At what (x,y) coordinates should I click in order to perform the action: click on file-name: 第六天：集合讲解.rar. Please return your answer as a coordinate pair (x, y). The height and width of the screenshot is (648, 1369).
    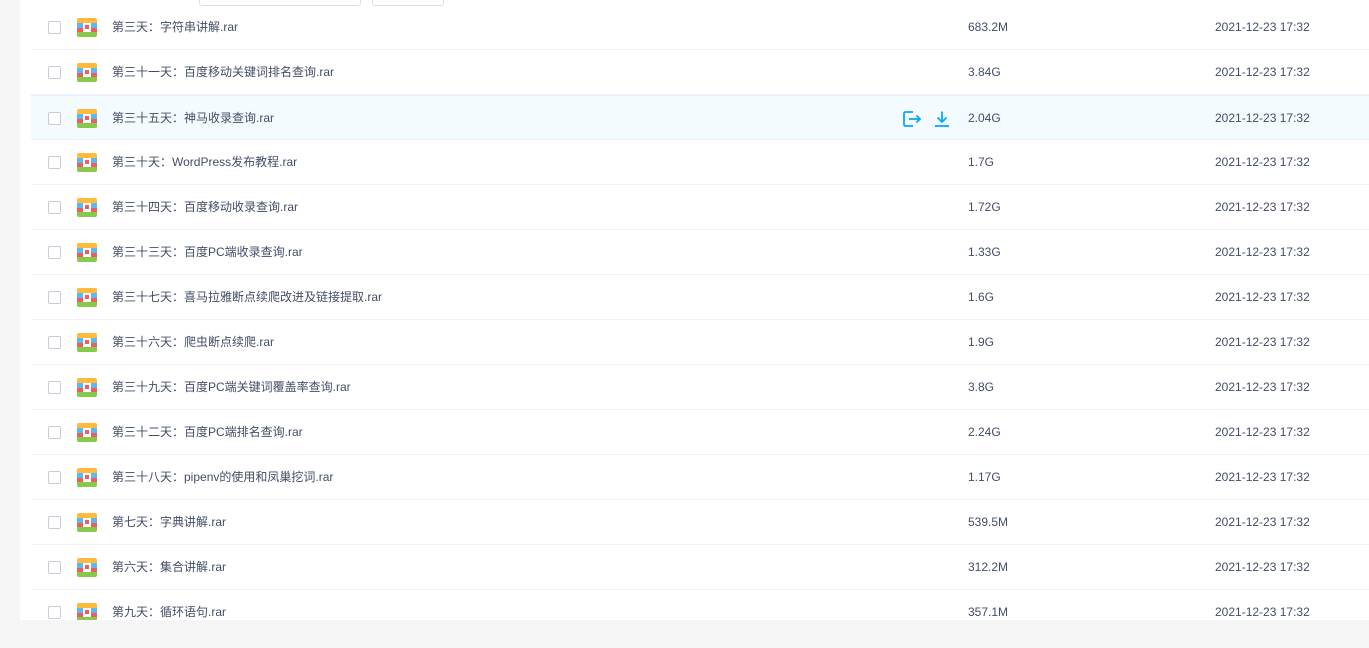
    Looking at the image, I should click on (169, 567).